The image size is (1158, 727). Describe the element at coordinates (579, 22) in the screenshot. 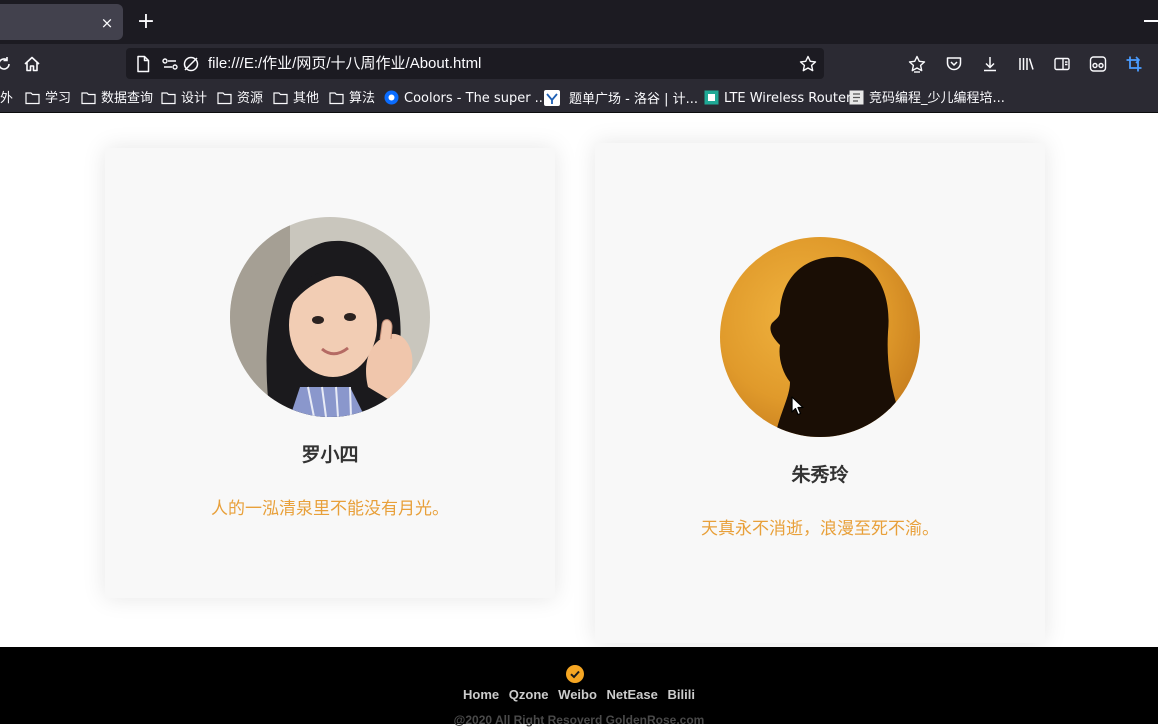

I see `tab-strip: × +` at that location.